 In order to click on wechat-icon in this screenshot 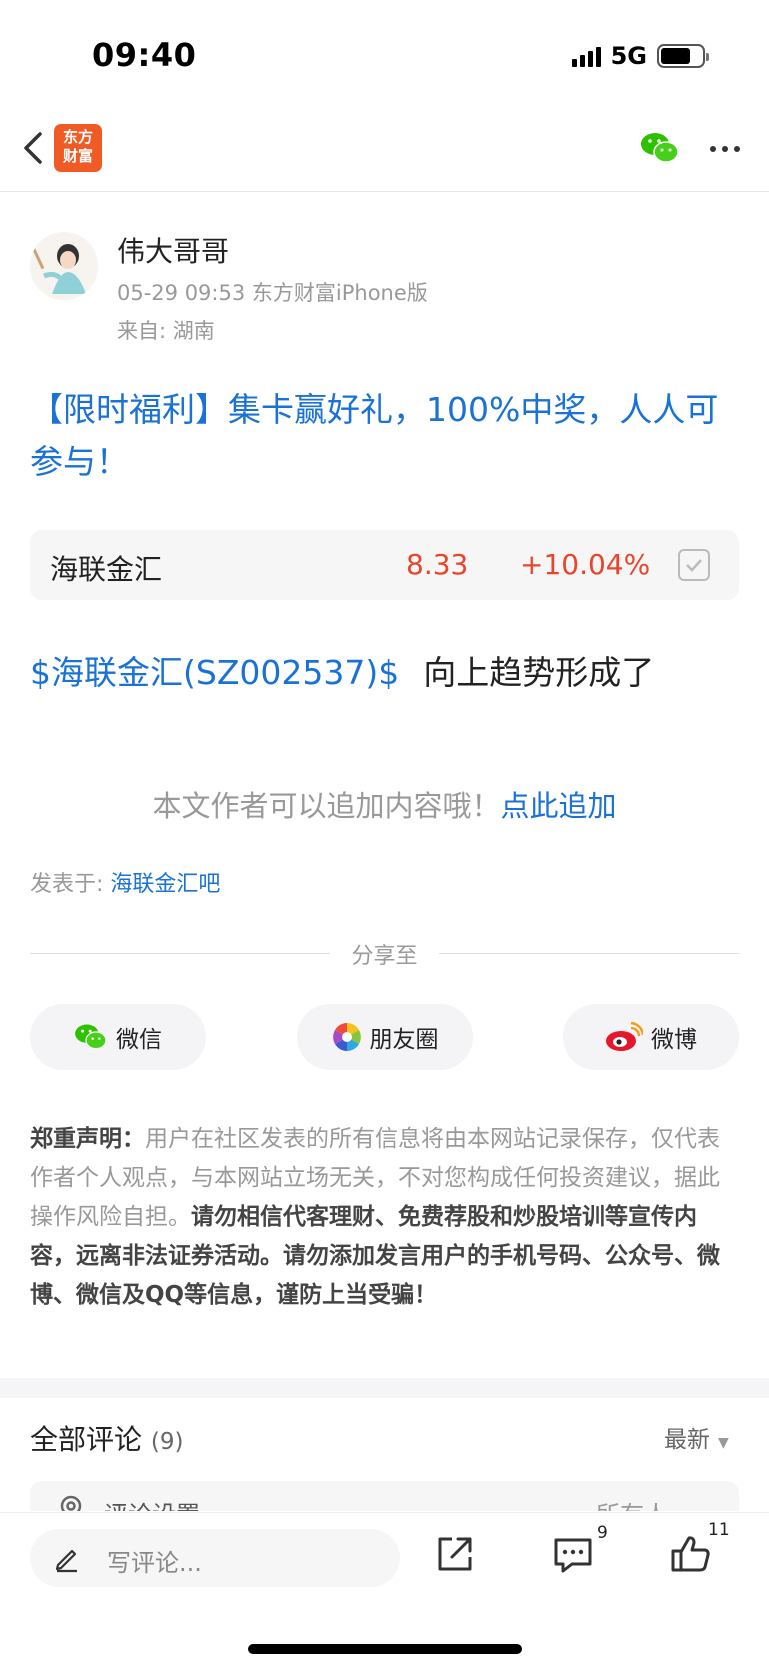, I will do `click(91, 1037)`.